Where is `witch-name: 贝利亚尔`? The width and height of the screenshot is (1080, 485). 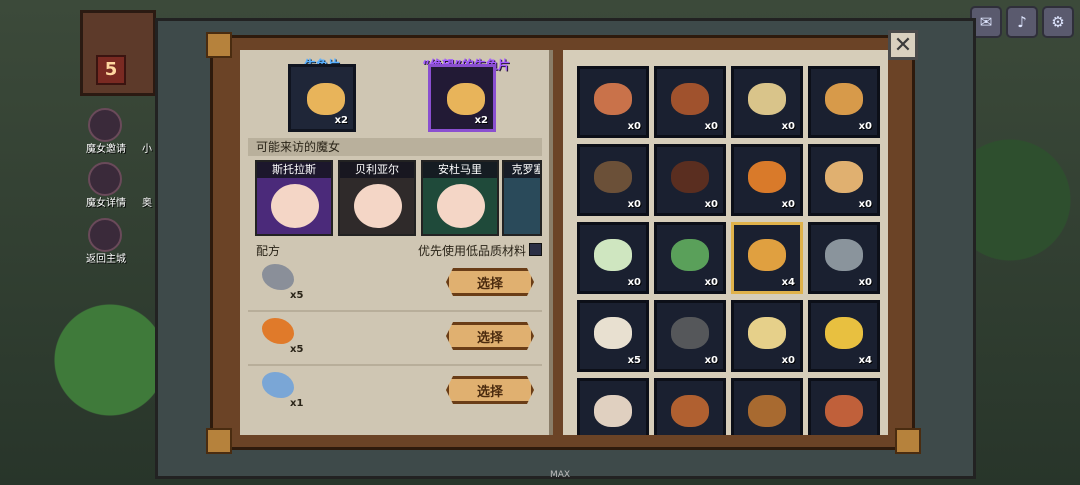
witch-name: 贝利亚尔 is located at coordinates (377, 170).